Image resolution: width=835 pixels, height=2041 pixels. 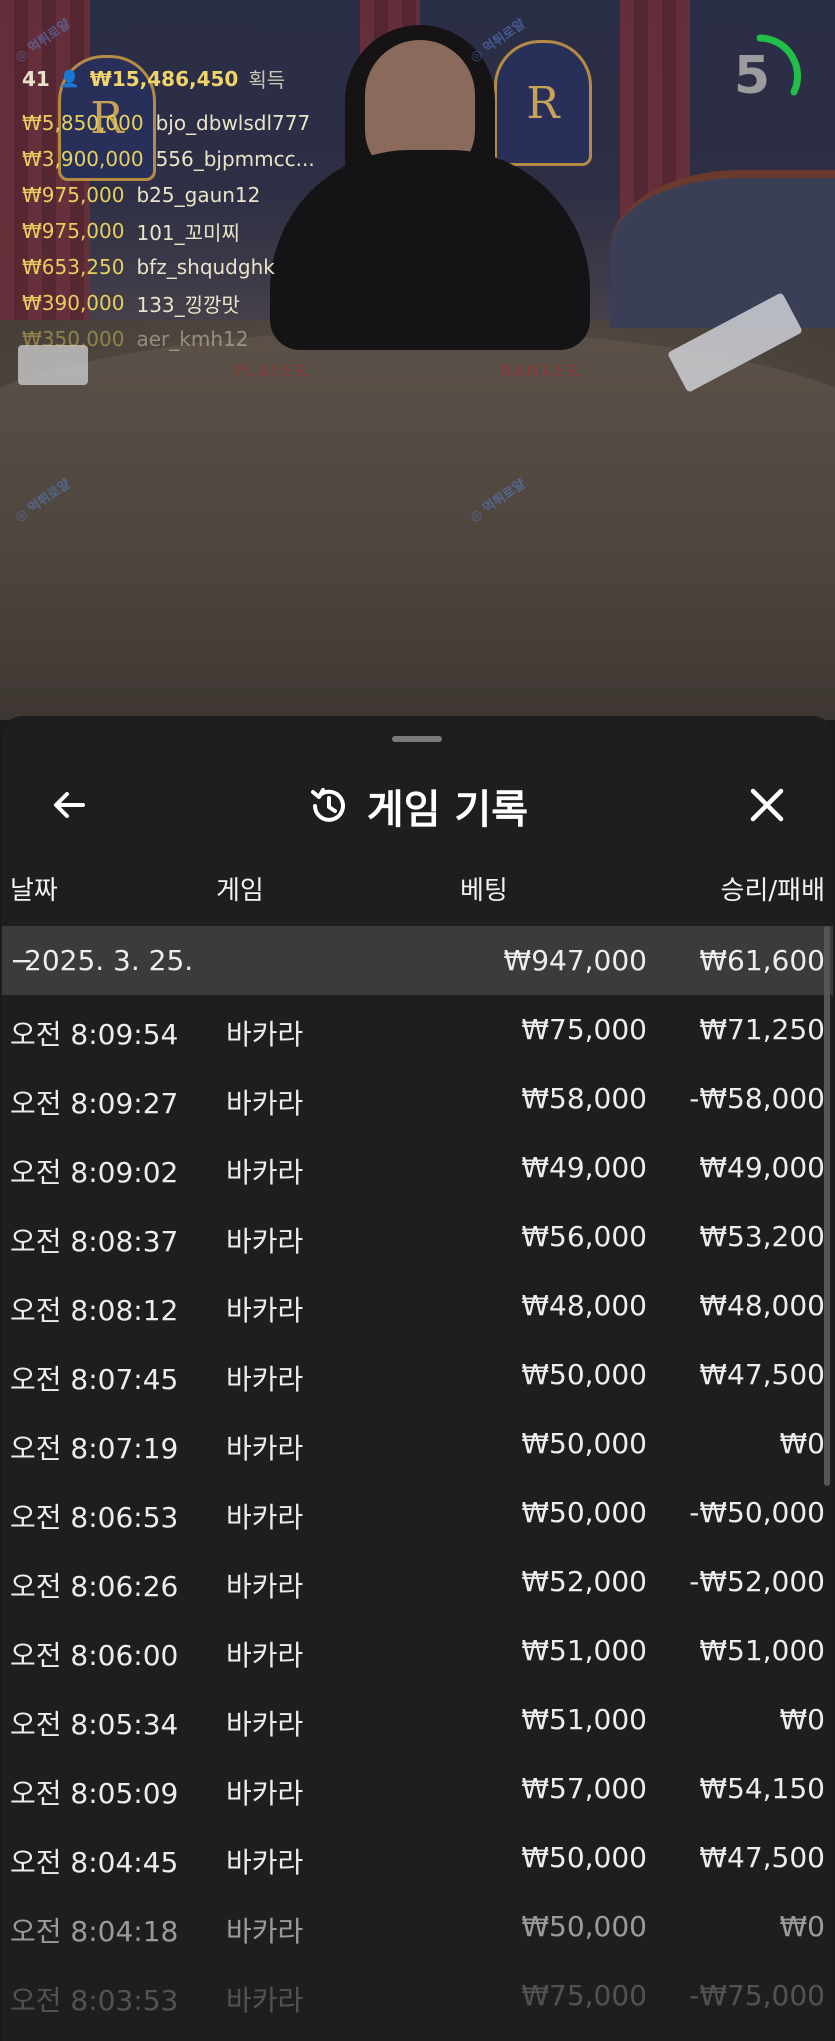 I want to click on winner-row: ₩975,000 b25_gaun12, so click(x=187, y=195).